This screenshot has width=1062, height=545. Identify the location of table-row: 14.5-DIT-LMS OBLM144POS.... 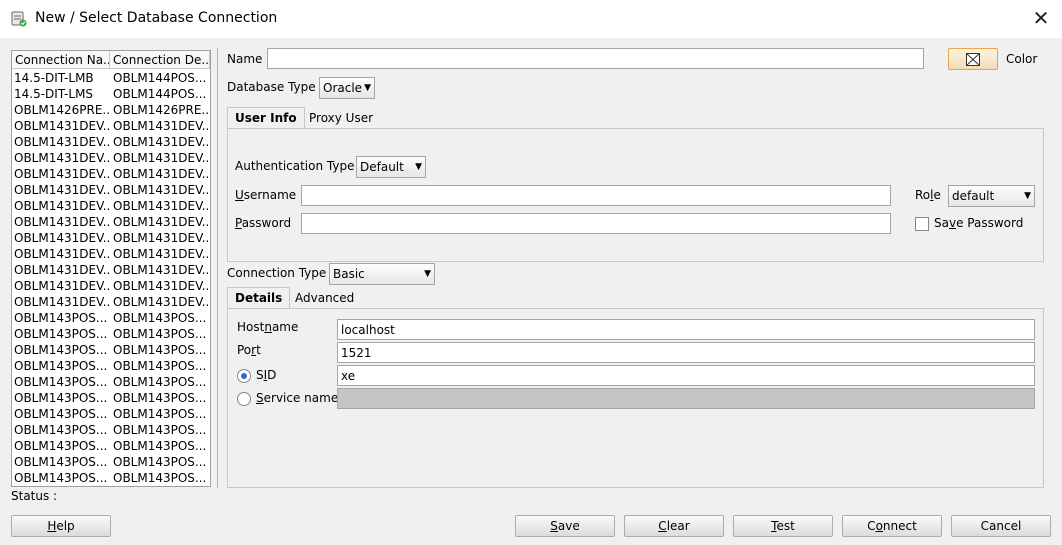
(111, 94).